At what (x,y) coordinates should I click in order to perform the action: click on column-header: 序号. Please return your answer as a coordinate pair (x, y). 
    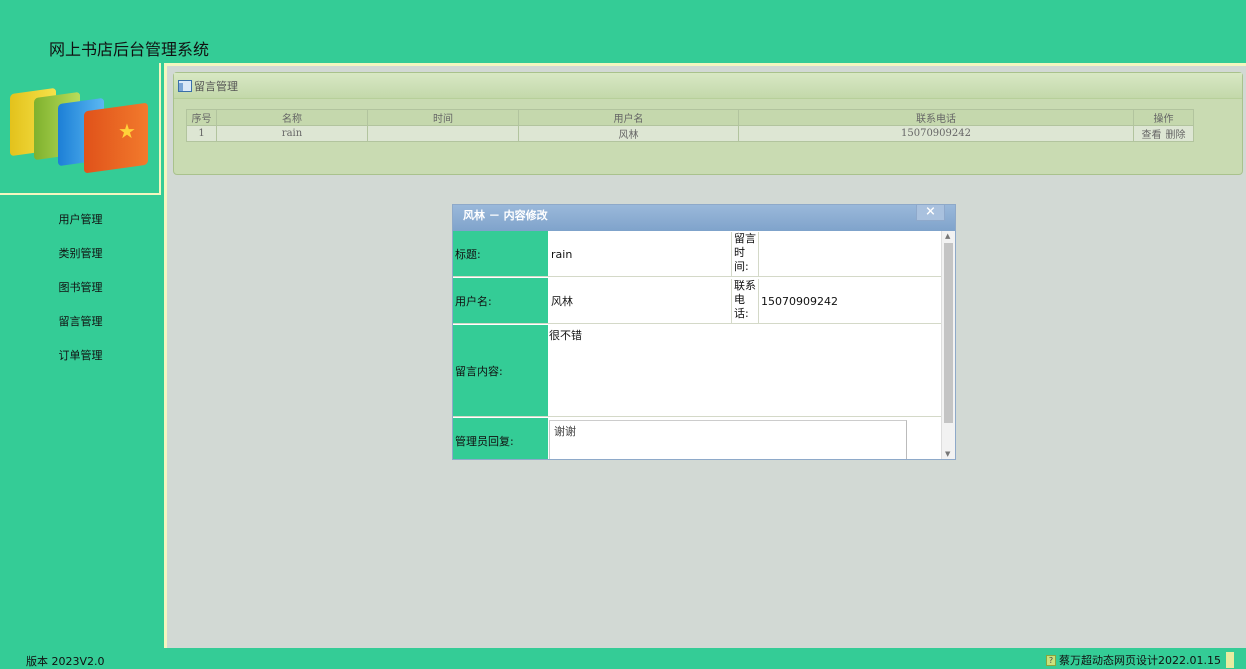
    Looking at the image, I should click on (201, 117).